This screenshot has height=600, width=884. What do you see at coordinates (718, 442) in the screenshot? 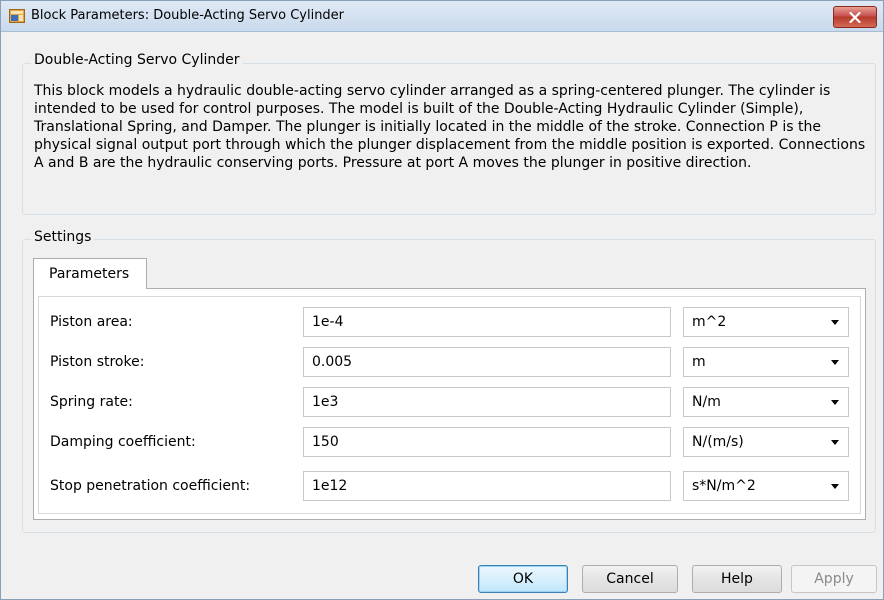
I see `damping-coefficient-unit: N/(m/s)` at bounding box center [718, 442].